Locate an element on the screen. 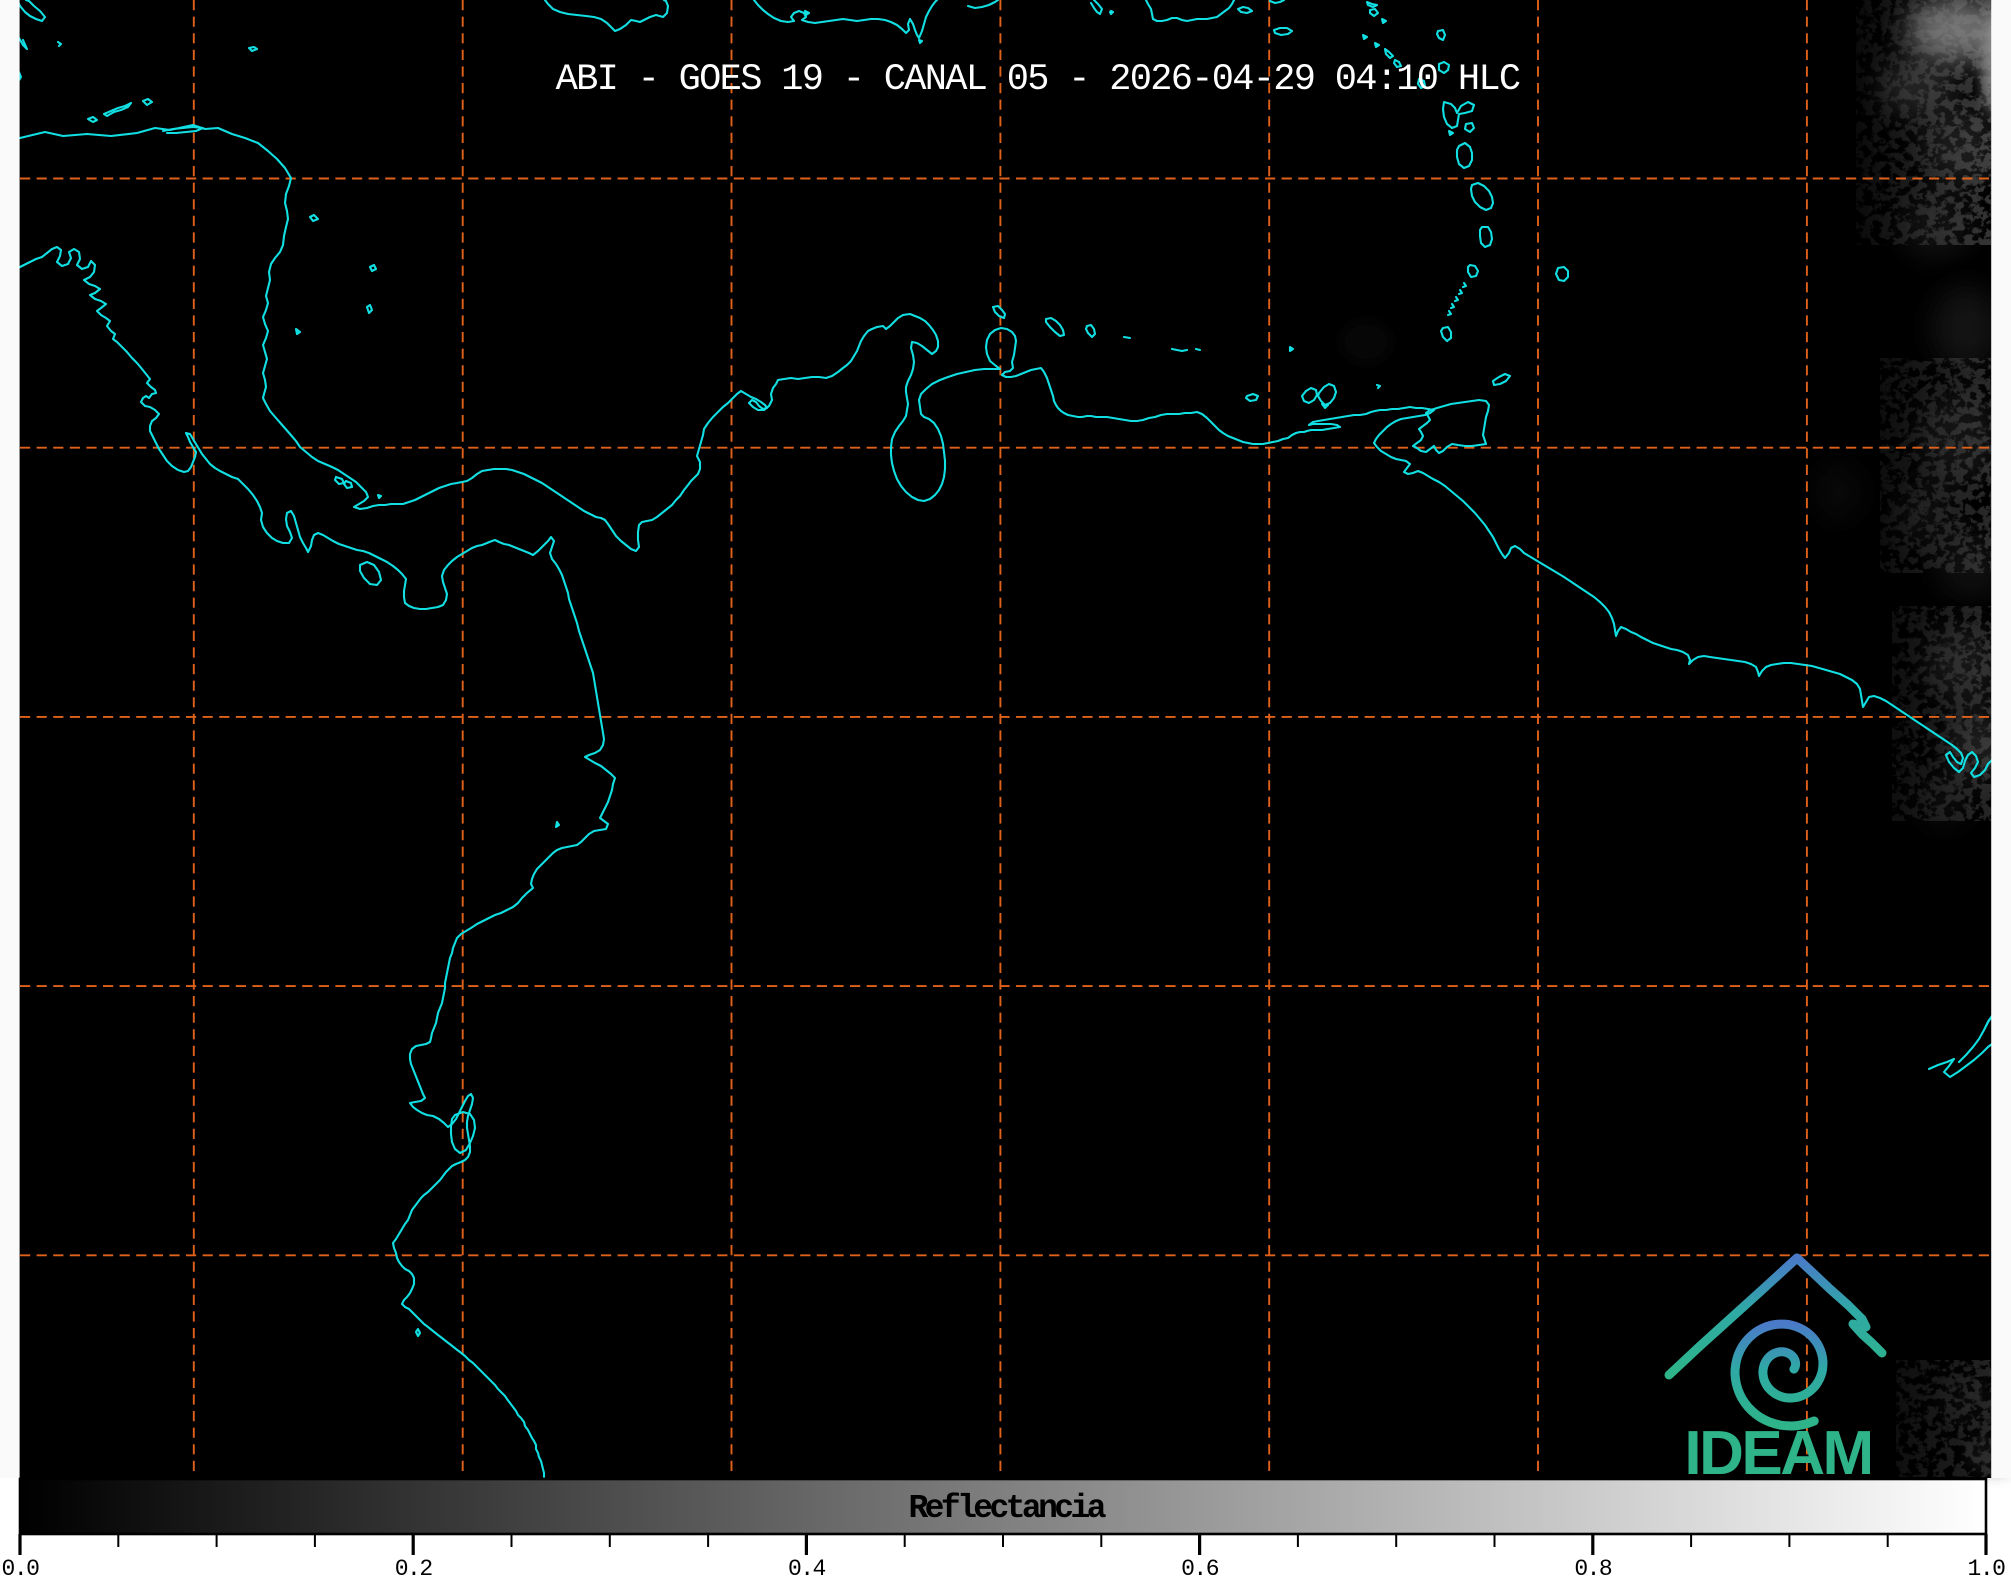 The image size is (2011, 1577). svg-text: 0.0 is located at coordinates (21, 1566).